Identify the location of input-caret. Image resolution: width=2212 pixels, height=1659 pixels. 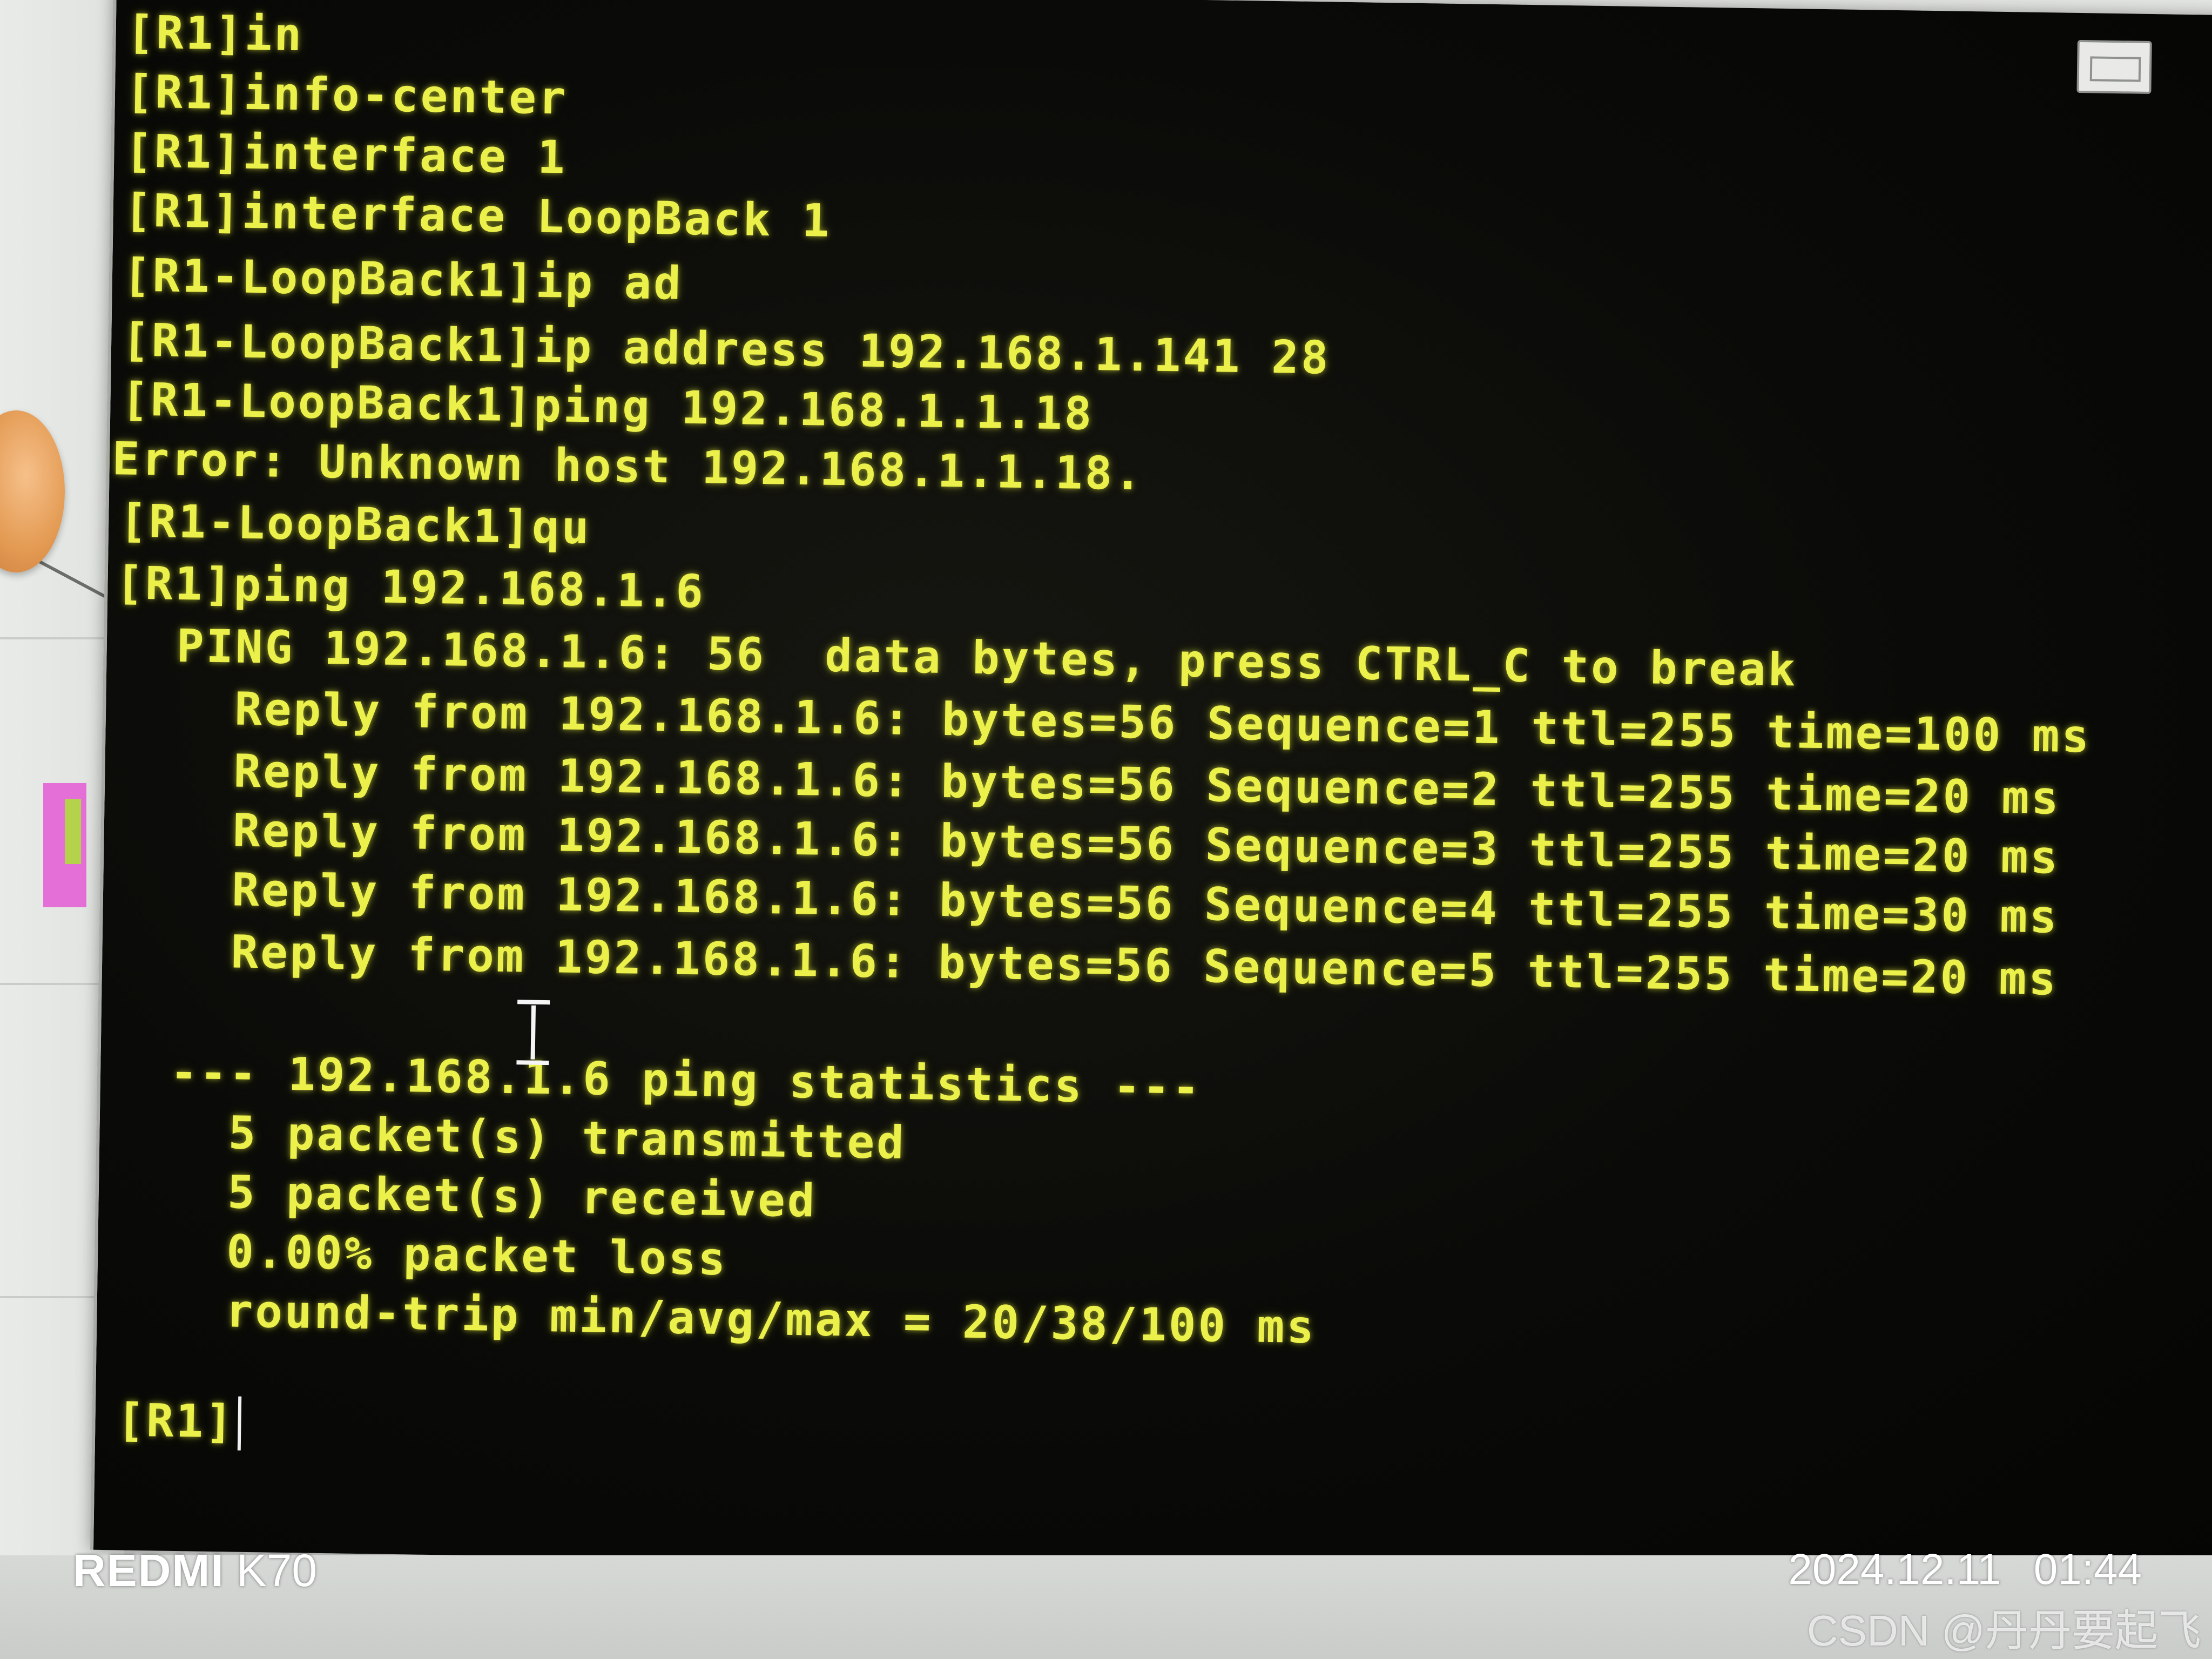
(239, 1423).